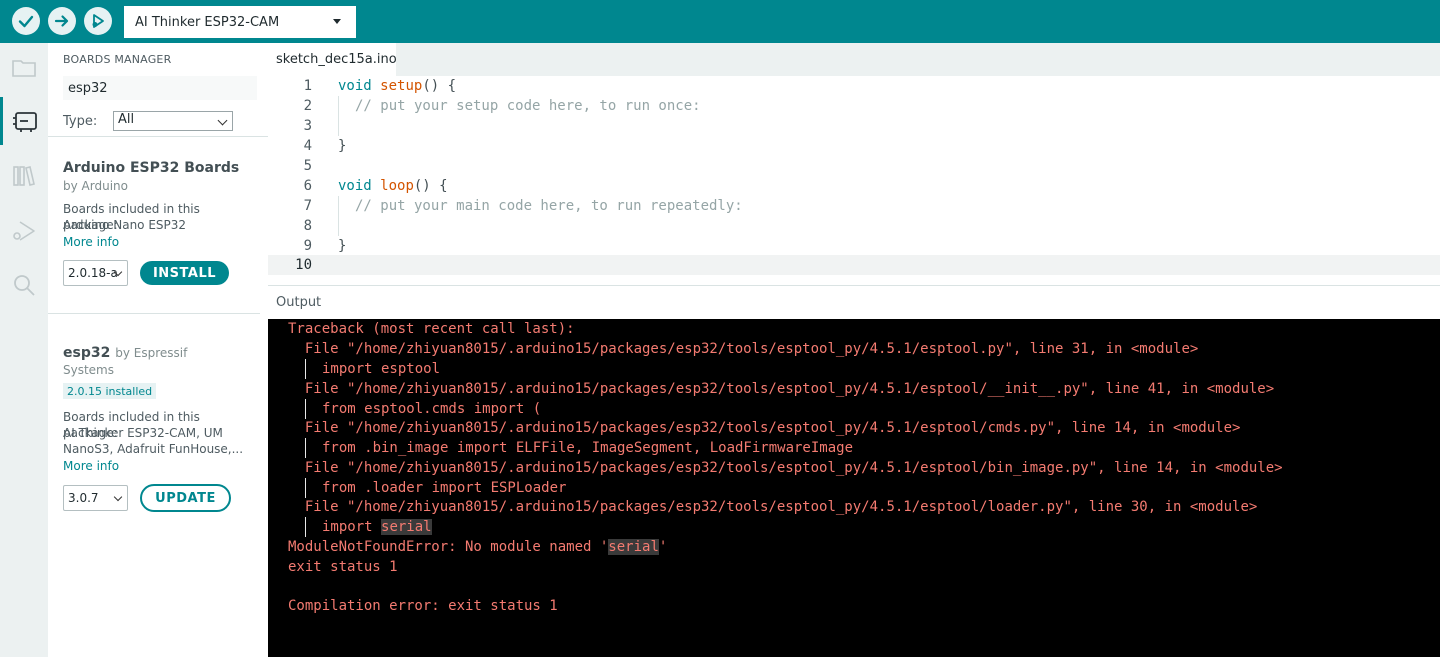 Image resolution: width=1440 pixels, height=657 pixels. I want to click on activity-sketchbook, so click(24, 68).